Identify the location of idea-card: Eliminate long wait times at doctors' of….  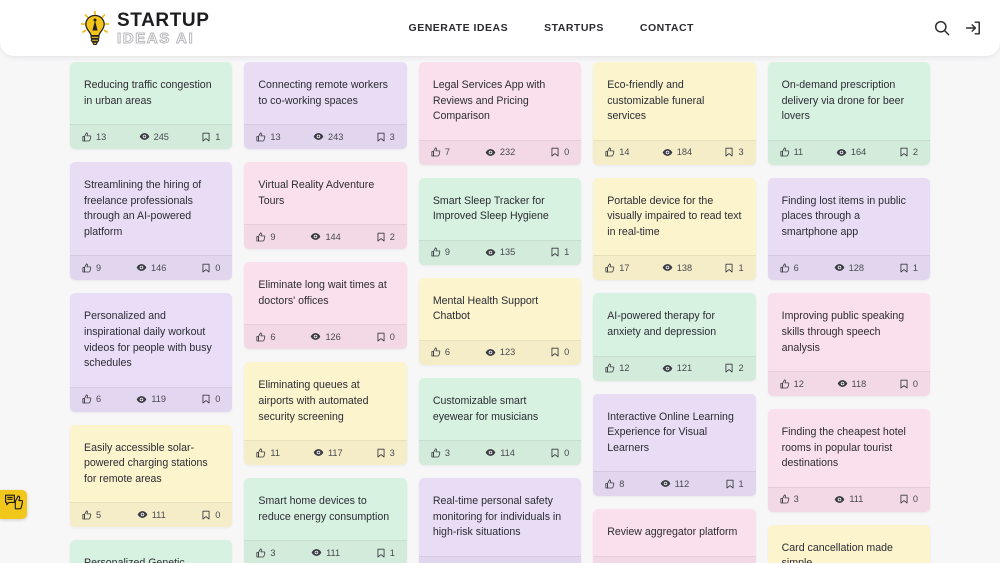
(325, 306).